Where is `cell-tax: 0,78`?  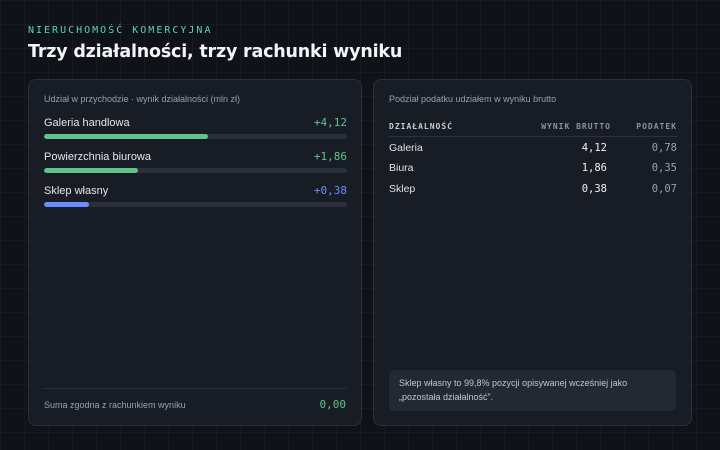
cell-tax: 0,78 is located at coordinates (664, 148).